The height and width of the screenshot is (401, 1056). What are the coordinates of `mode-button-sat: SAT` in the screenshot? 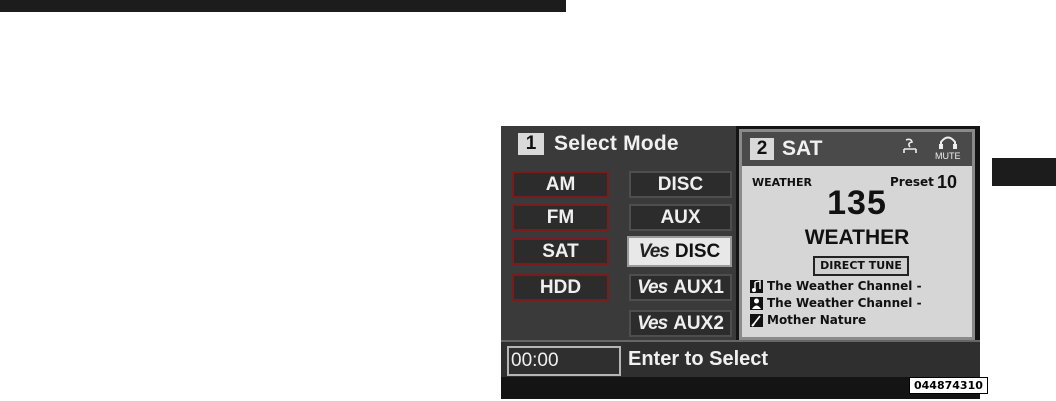 It's located at (560, 251).